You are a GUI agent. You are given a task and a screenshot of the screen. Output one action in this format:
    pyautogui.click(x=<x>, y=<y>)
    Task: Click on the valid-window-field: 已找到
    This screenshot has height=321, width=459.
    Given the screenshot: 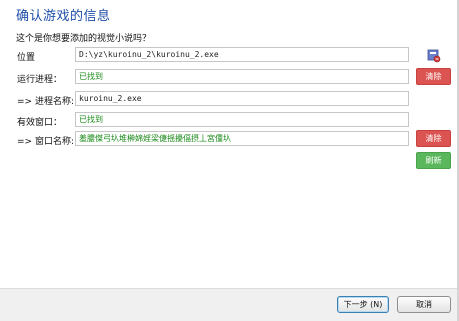 What is the action you would take?
    pyautogui.click(x=242, y=119)
    